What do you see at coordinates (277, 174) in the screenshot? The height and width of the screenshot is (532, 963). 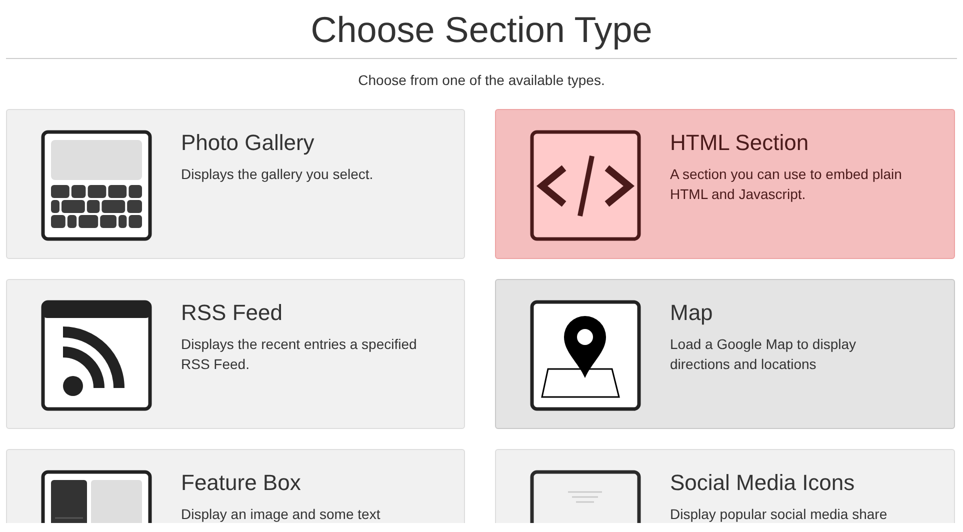 I see `section-type-description: Displays the gallery you select.` at bounding box center [277, 174].